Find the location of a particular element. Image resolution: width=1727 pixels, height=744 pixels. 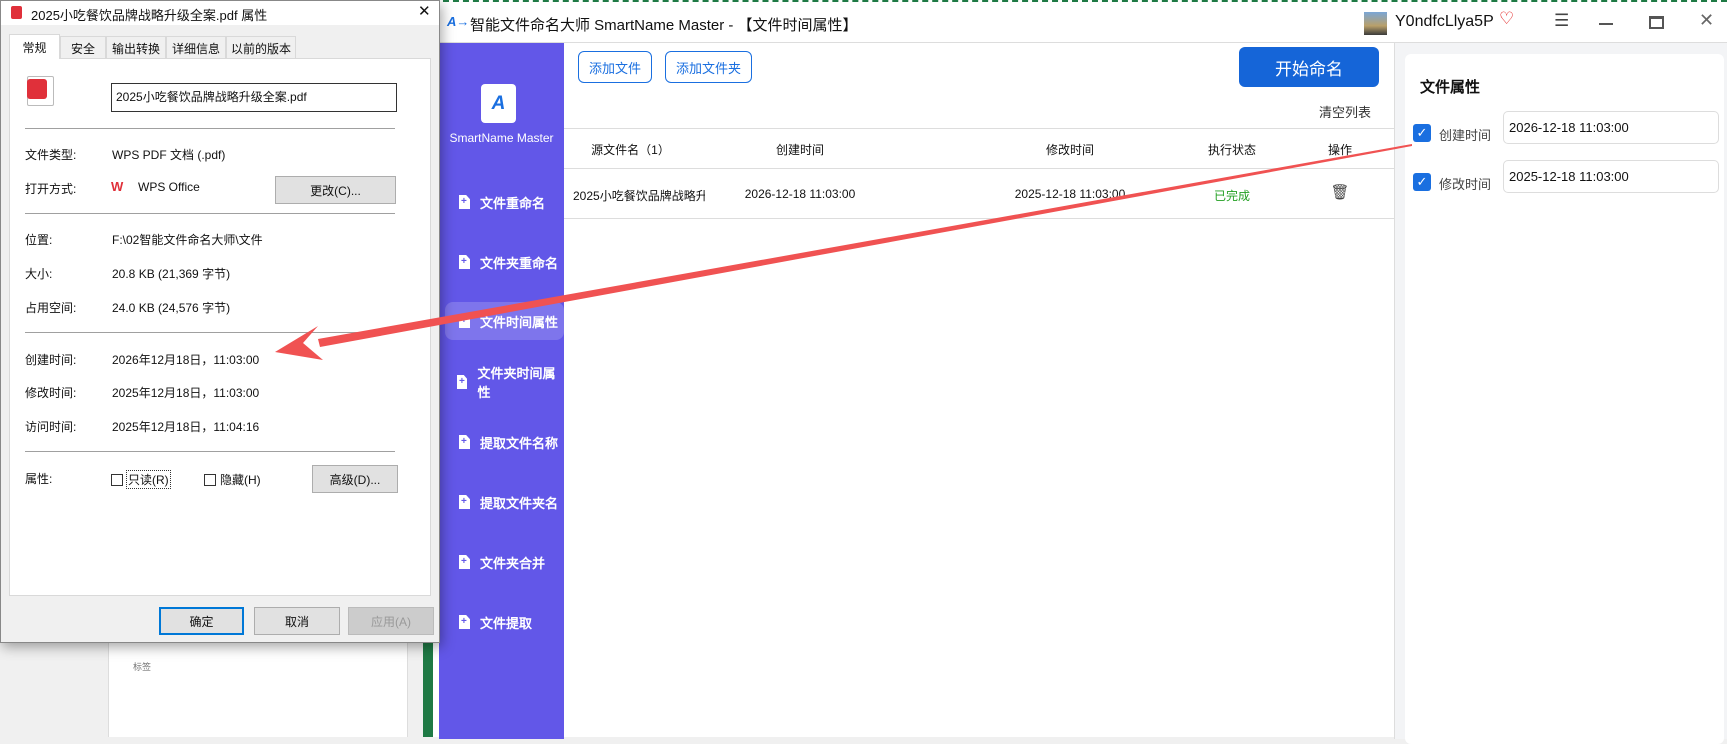

menu-icon: ☰ is located at coordinates (1561, 21).